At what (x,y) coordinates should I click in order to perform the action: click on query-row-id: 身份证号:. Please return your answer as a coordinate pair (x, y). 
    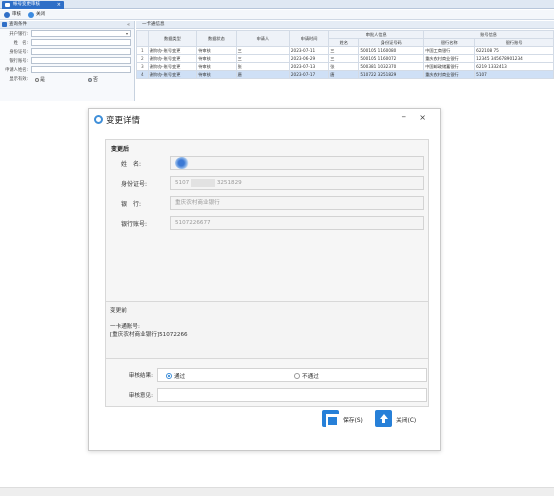
    Looking at the image, I should click on (67, 51).